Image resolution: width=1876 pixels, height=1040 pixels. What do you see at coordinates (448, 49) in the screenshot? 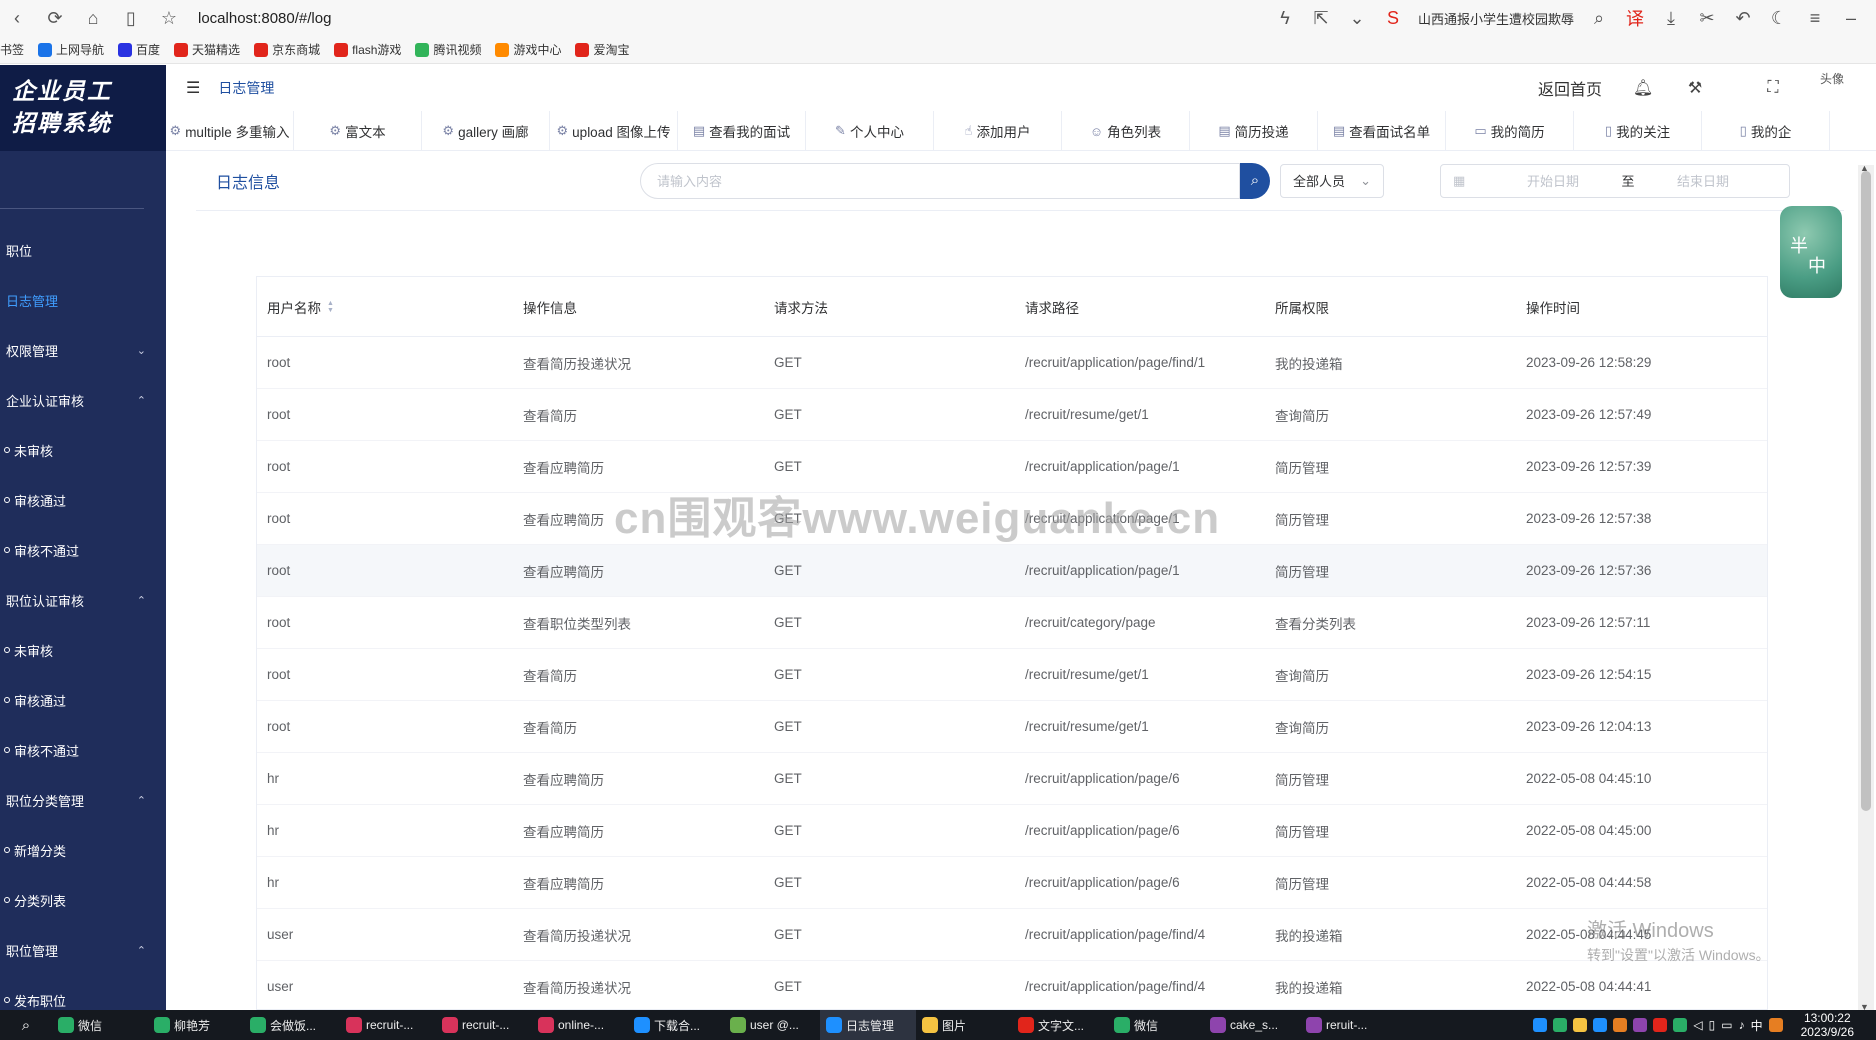
I see `bookmark-item: 腾讯视频` at bounding box center [448, 49].